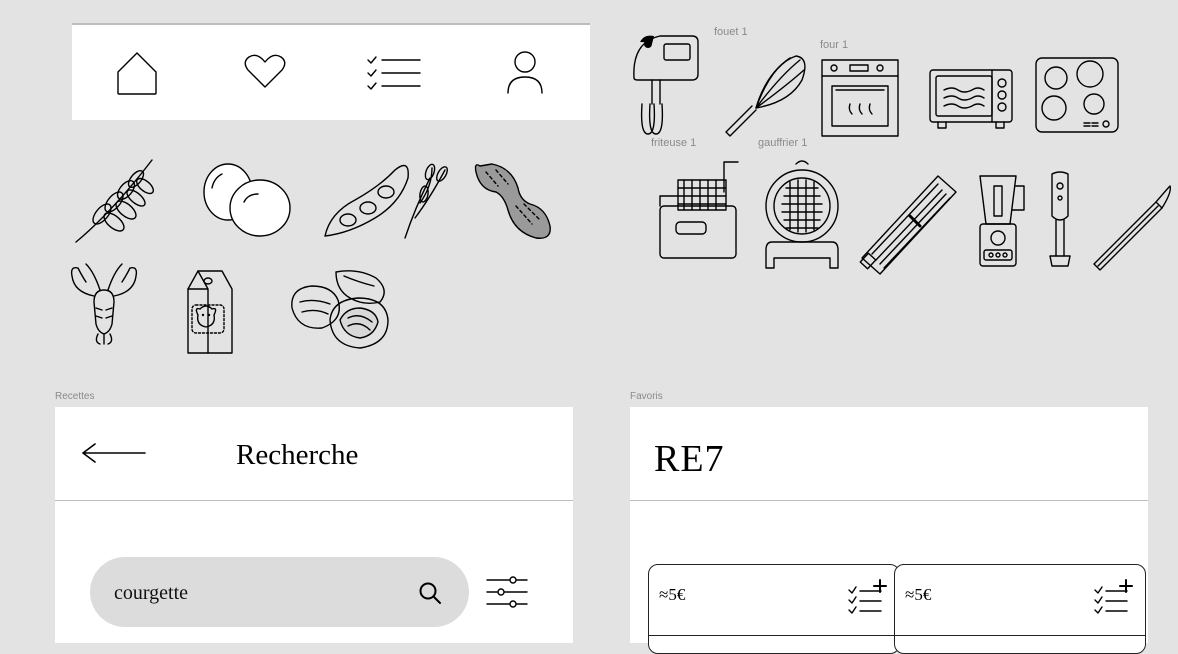 The height and width of the screenshot is (654, 1178). What do you see at coordinates (765, 96) in the screenshot?
I see `whisk-icon` at bounding box center [765, 96].